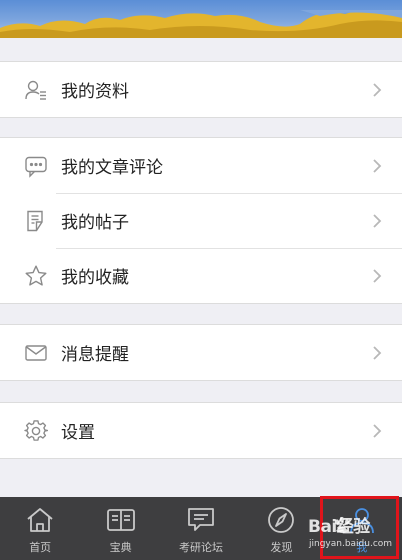 Image resolution: width=402 pixels, height=560 pixels. Describe the element at coordinates (36, 431) in the screenshot. I see `gear-icon` at that location.